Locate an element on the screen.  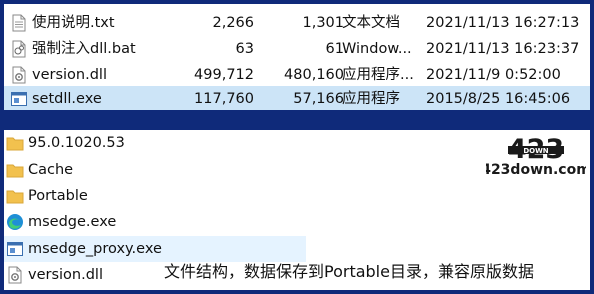
watermark-logo: 423 DOWN 423down.com is located at coordinates (536, 156).